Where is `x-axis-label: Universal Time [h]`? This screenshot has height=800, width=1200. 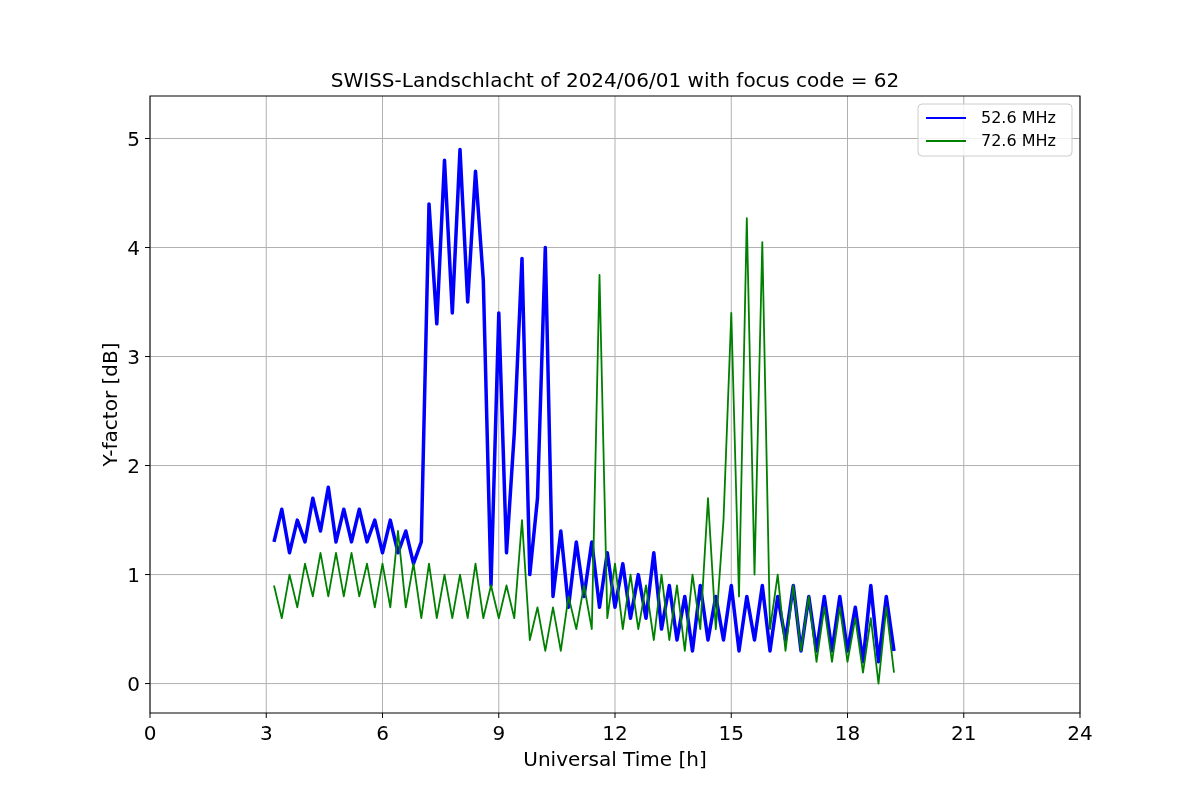 x-axis-label: Universal Time [h] is located at coordinates (615, 759).